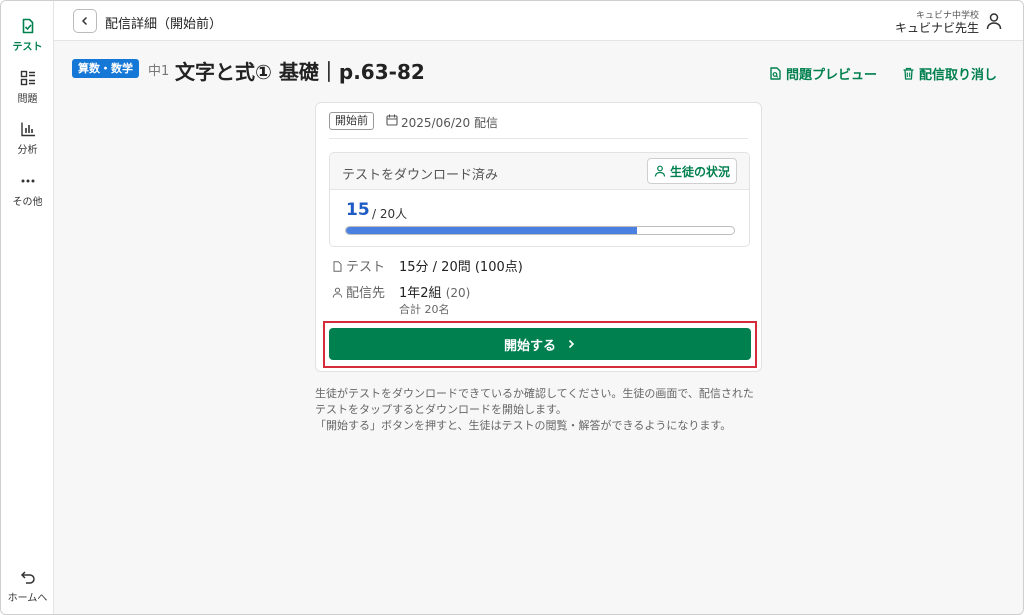  Describe the element at coordinates (27, 591) in the screenshot. I see `sidebar-item-home: ホームへ` at that location.